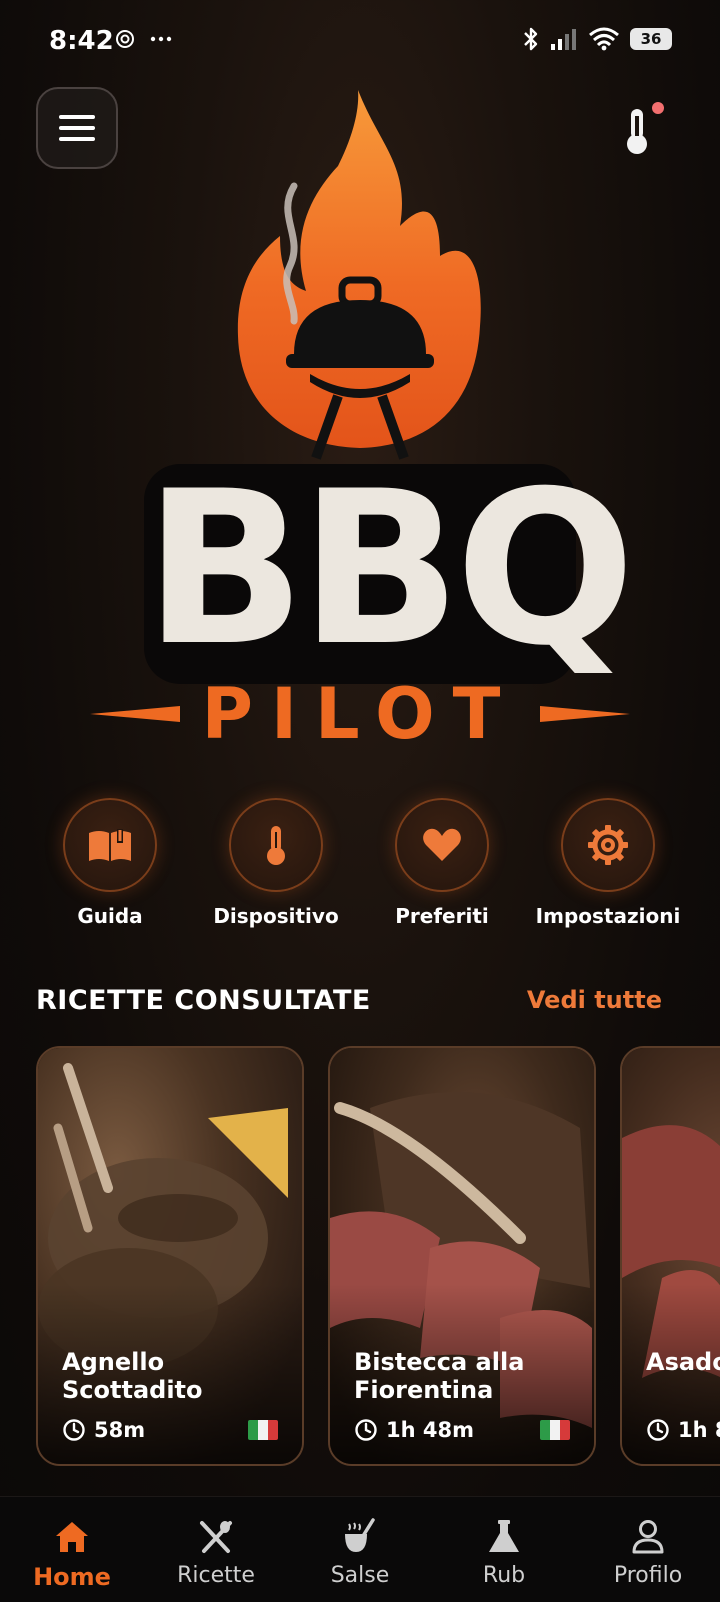 The image size is (720, 1602). Describe the element at coordinates (110, 845) in the screenshot. I see `book-icon` at that location.